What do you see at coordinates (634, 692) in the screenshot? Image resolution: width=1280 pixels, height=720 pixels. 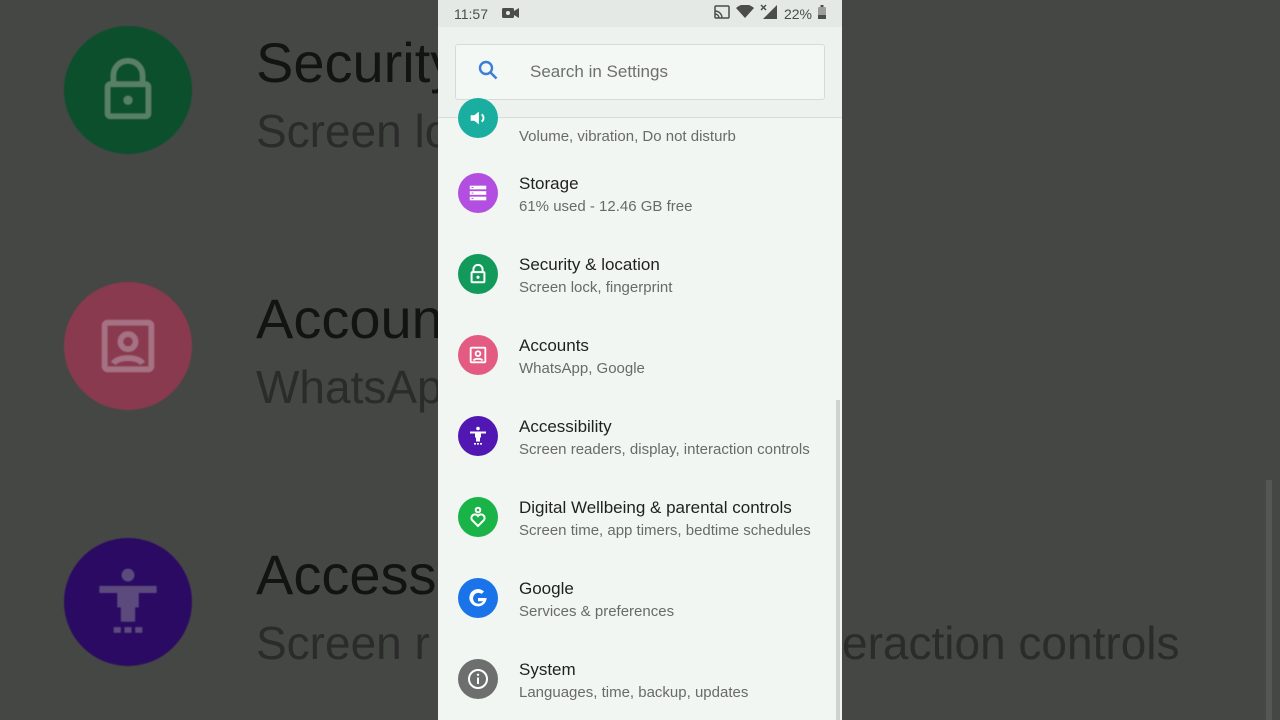 I see `list-item-subtitle: Languages, time, backup, updates` at bounding box center [634, 692].